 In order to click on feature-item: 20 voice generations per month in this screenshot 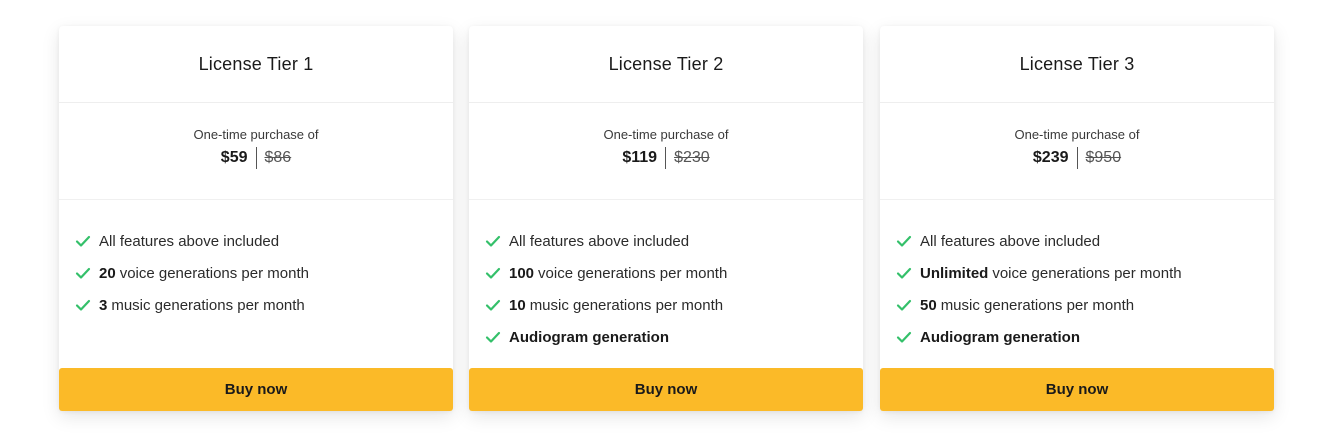, I will do `click(264, 273)`.